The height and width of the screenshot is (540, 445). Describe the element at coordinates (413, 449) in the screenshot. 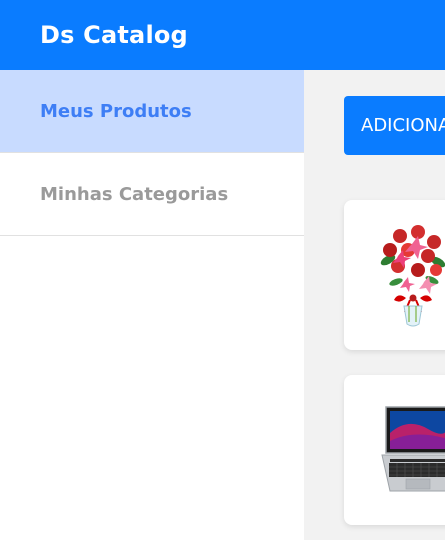

I see `laptop-image` at that location.